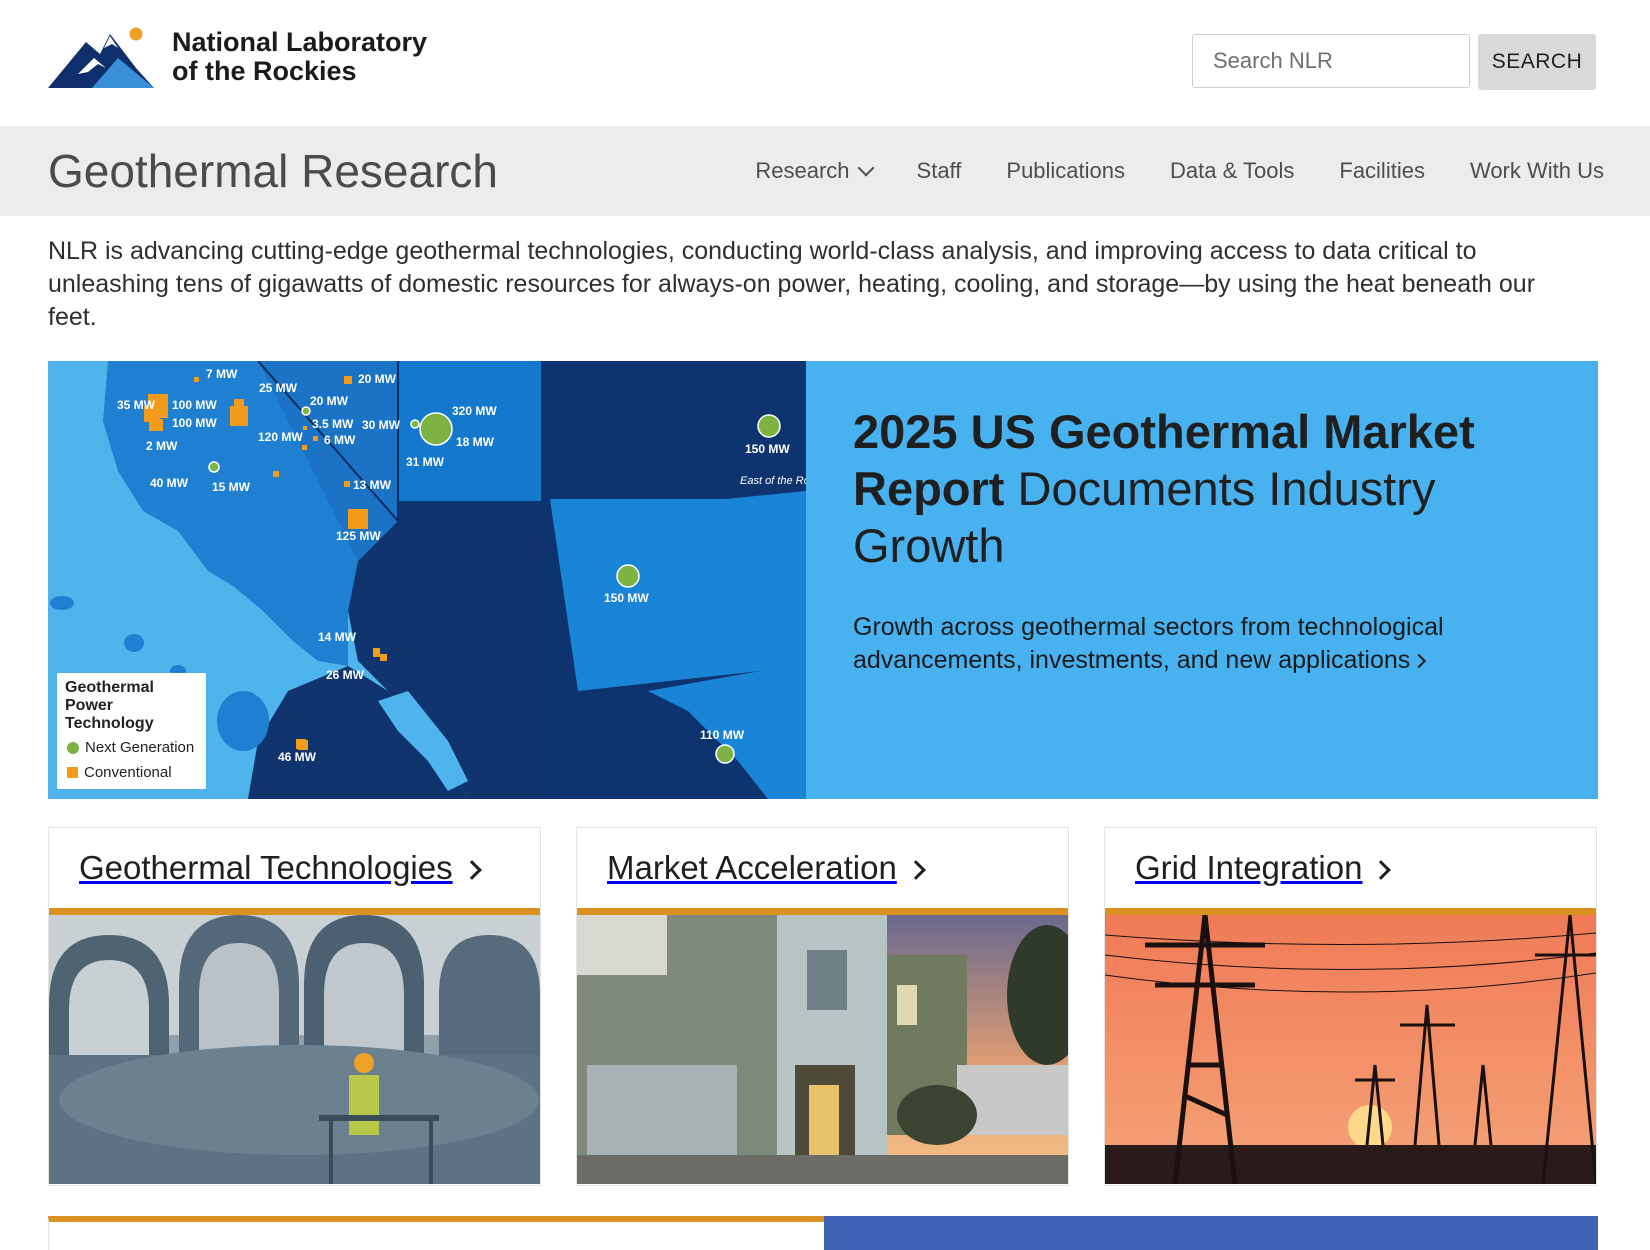 The height and width of the screenshot is (1250, 1650). What do you see at coordinates (340, 440) in the screenshot?
I see `map-label: 6 MW` at bounding box center [340, 440].